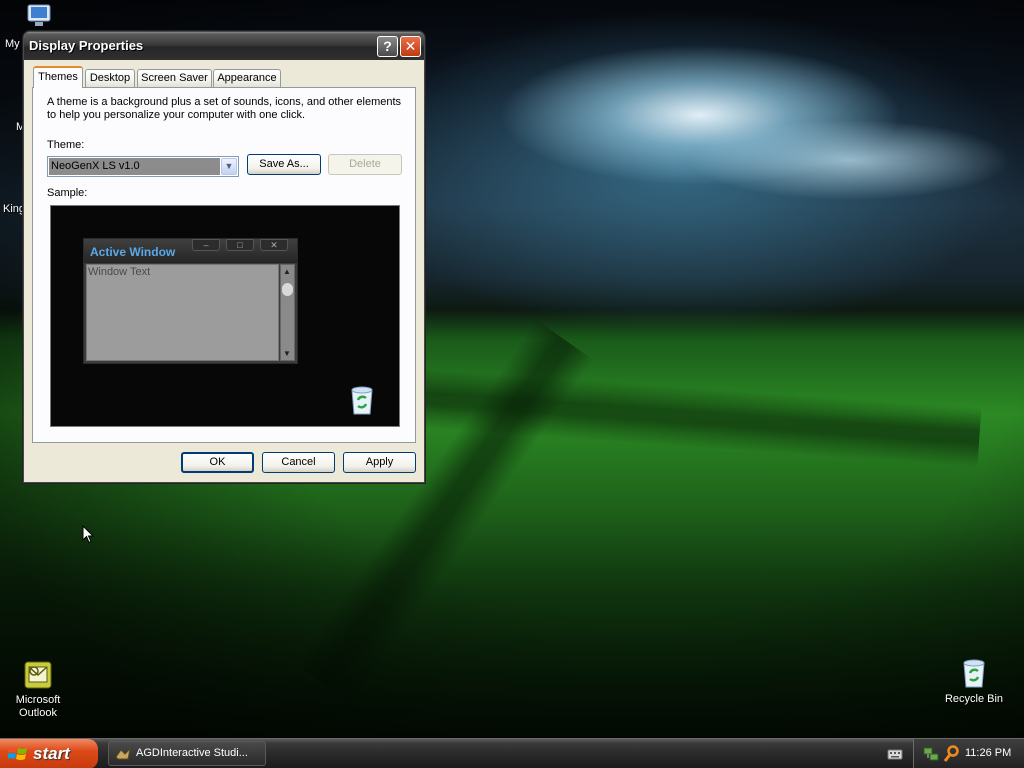  Describe the element at coordinates (206, 245) in the screenshot. I see `sample-minimize-icon: –` at that location.